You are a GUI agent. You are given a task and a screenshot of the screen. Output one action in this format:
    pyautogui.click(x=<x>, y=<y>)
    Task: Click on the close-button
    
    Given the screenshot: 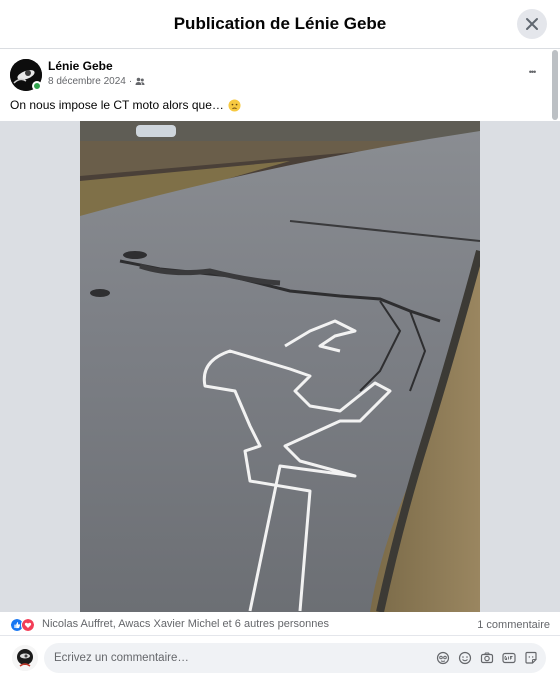 What is the action you would take?
    pyautogui.click(x=532, y=24)
    